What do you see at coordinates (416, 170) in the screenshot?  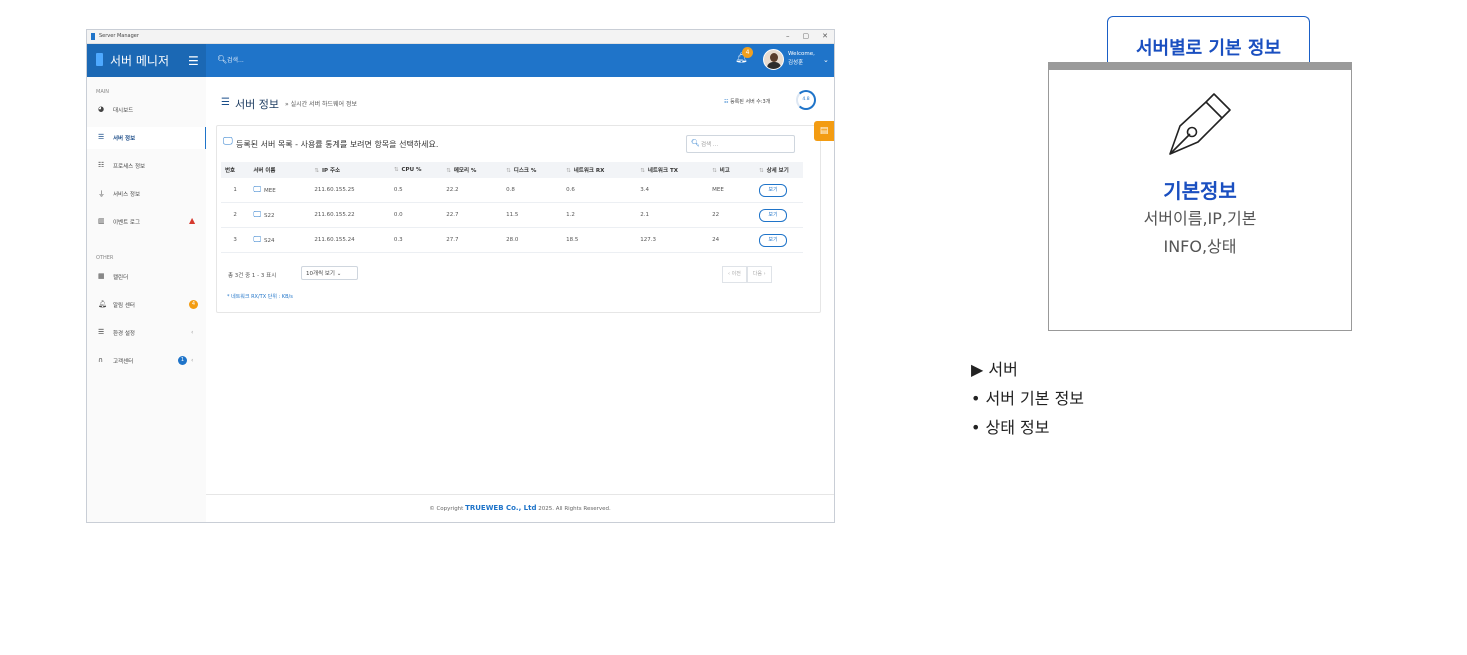 I see `col-cpu: ⇅ CPU %` at bounding box center [416, 170].